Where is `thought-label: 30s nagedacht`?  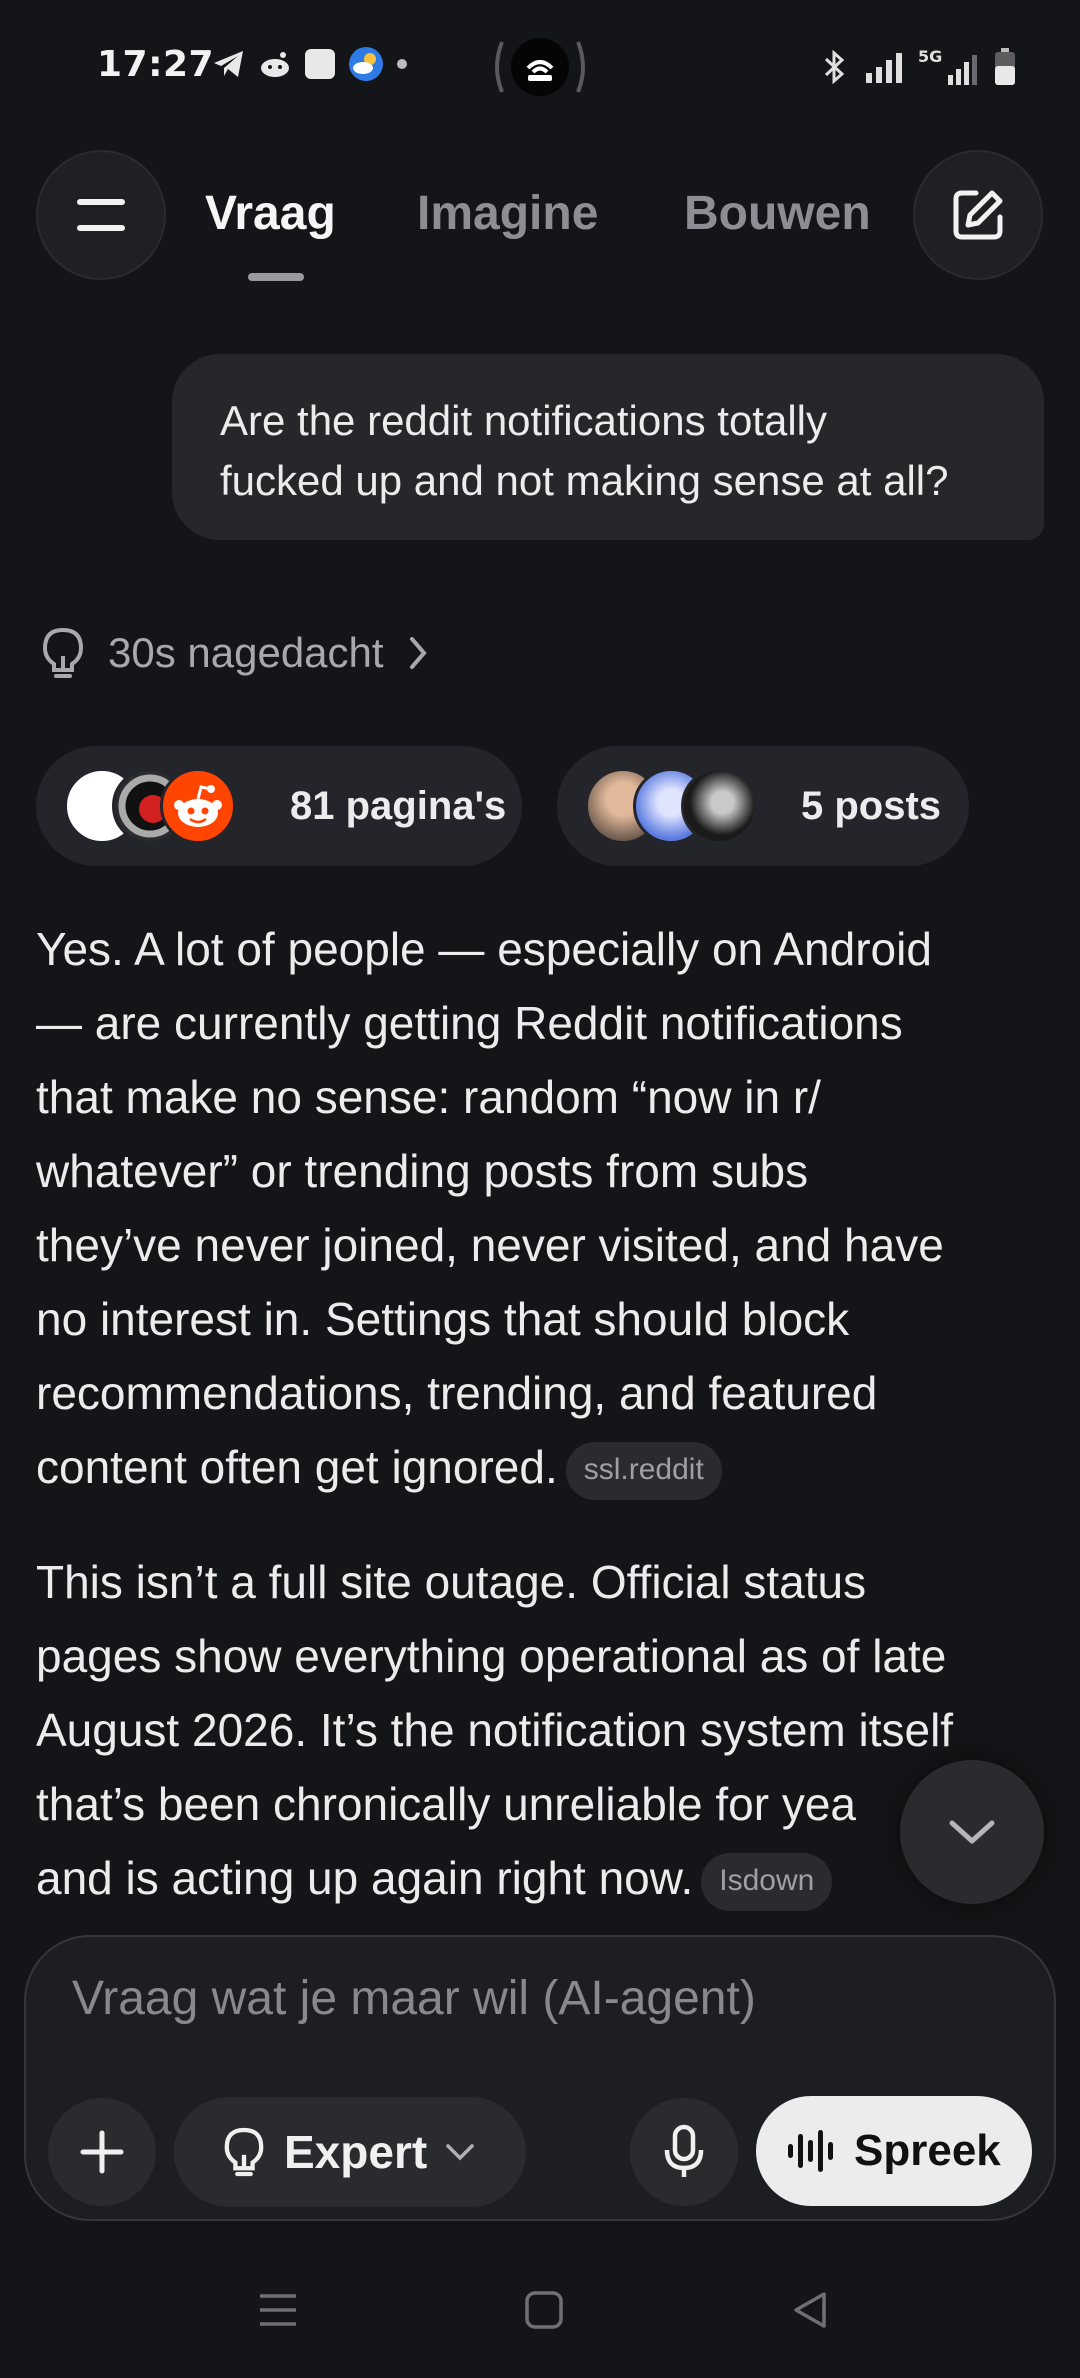
thought-label: 30s nagedacht is located at coordinates (246, 652).